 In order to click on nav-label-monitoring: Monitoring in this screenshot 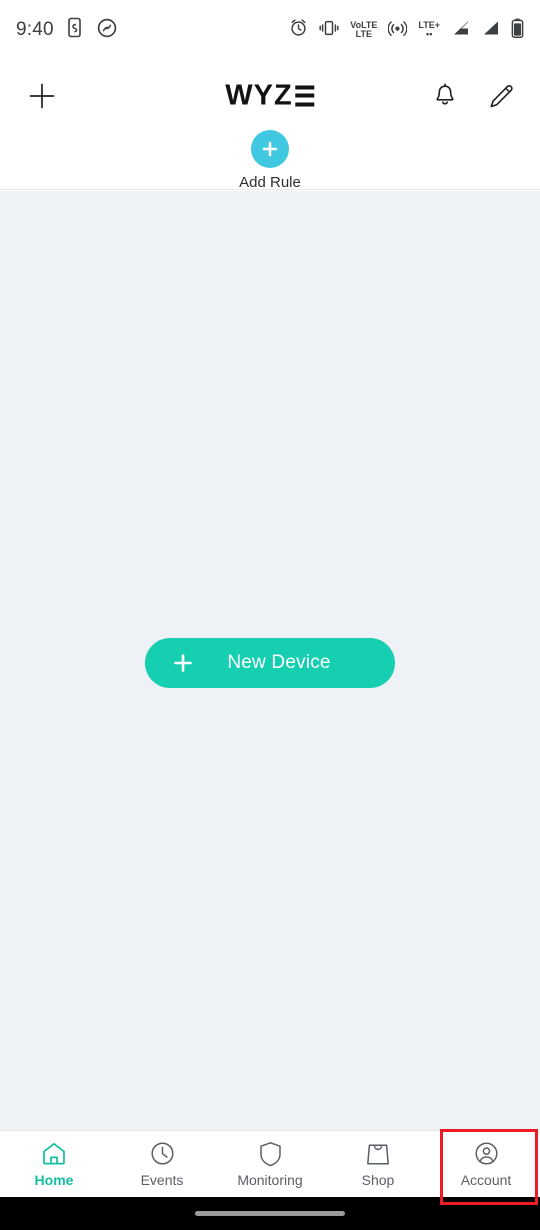, I will do `click(270, 1179)`.